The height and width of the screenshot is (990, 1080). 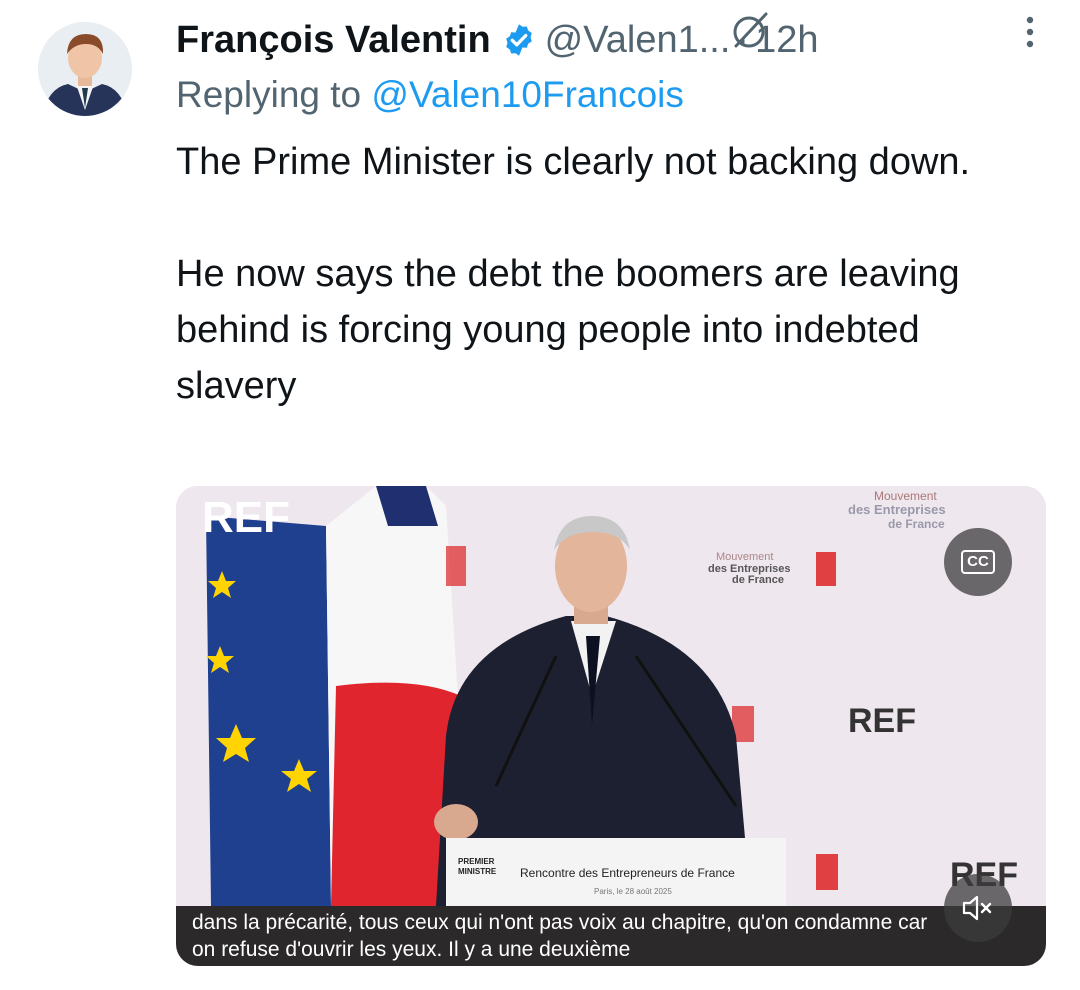 What do you see at coordinates (627, 873) in the screenshot?
I see `svg-text:Rencontre des Entrepreneurs de: Rencontre des Entrepreneurs de France` at bounding box center [627, 873].